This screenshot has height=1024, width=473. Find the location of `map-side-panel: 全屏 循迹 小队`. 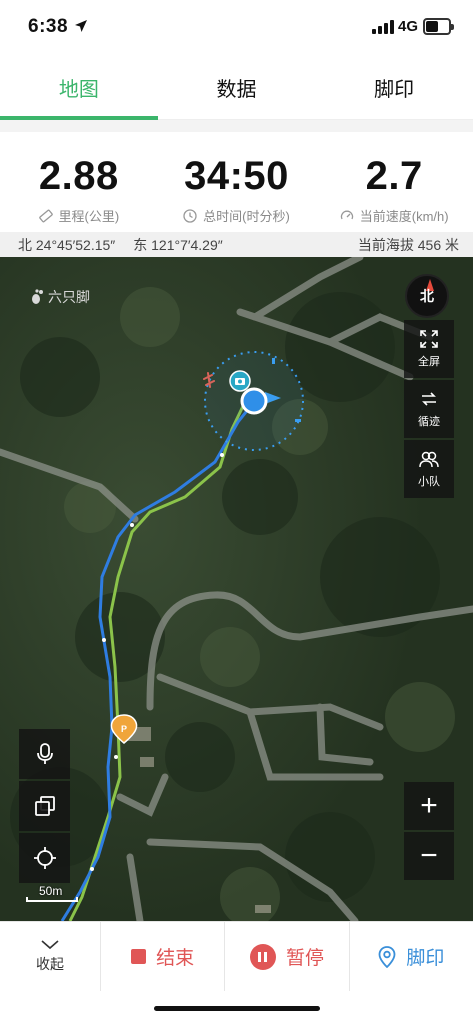

map-side-panel: 全屏 循迹 小队 is located at coordinates (429, 409).